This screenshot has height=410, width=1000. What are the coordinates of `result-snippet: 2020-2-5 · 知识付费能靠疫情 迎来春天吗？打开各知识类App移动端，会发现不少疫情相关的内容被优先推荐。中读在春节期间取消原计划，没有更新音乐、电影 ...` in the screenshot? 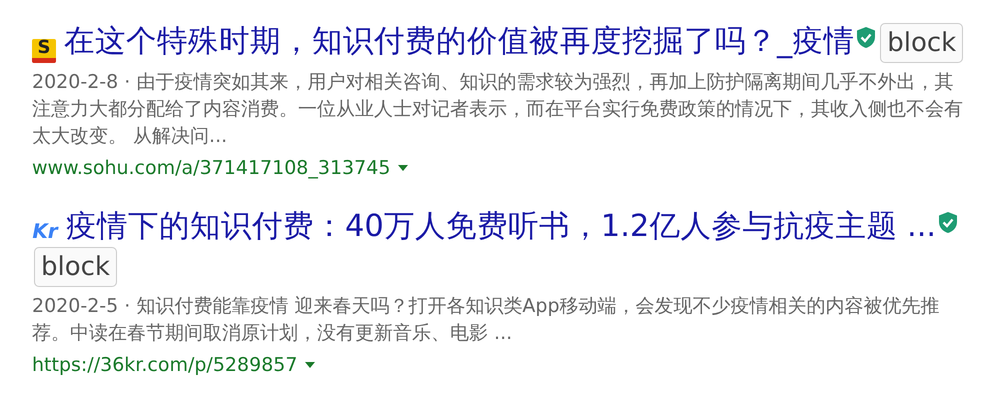 It's located at (486, 320).